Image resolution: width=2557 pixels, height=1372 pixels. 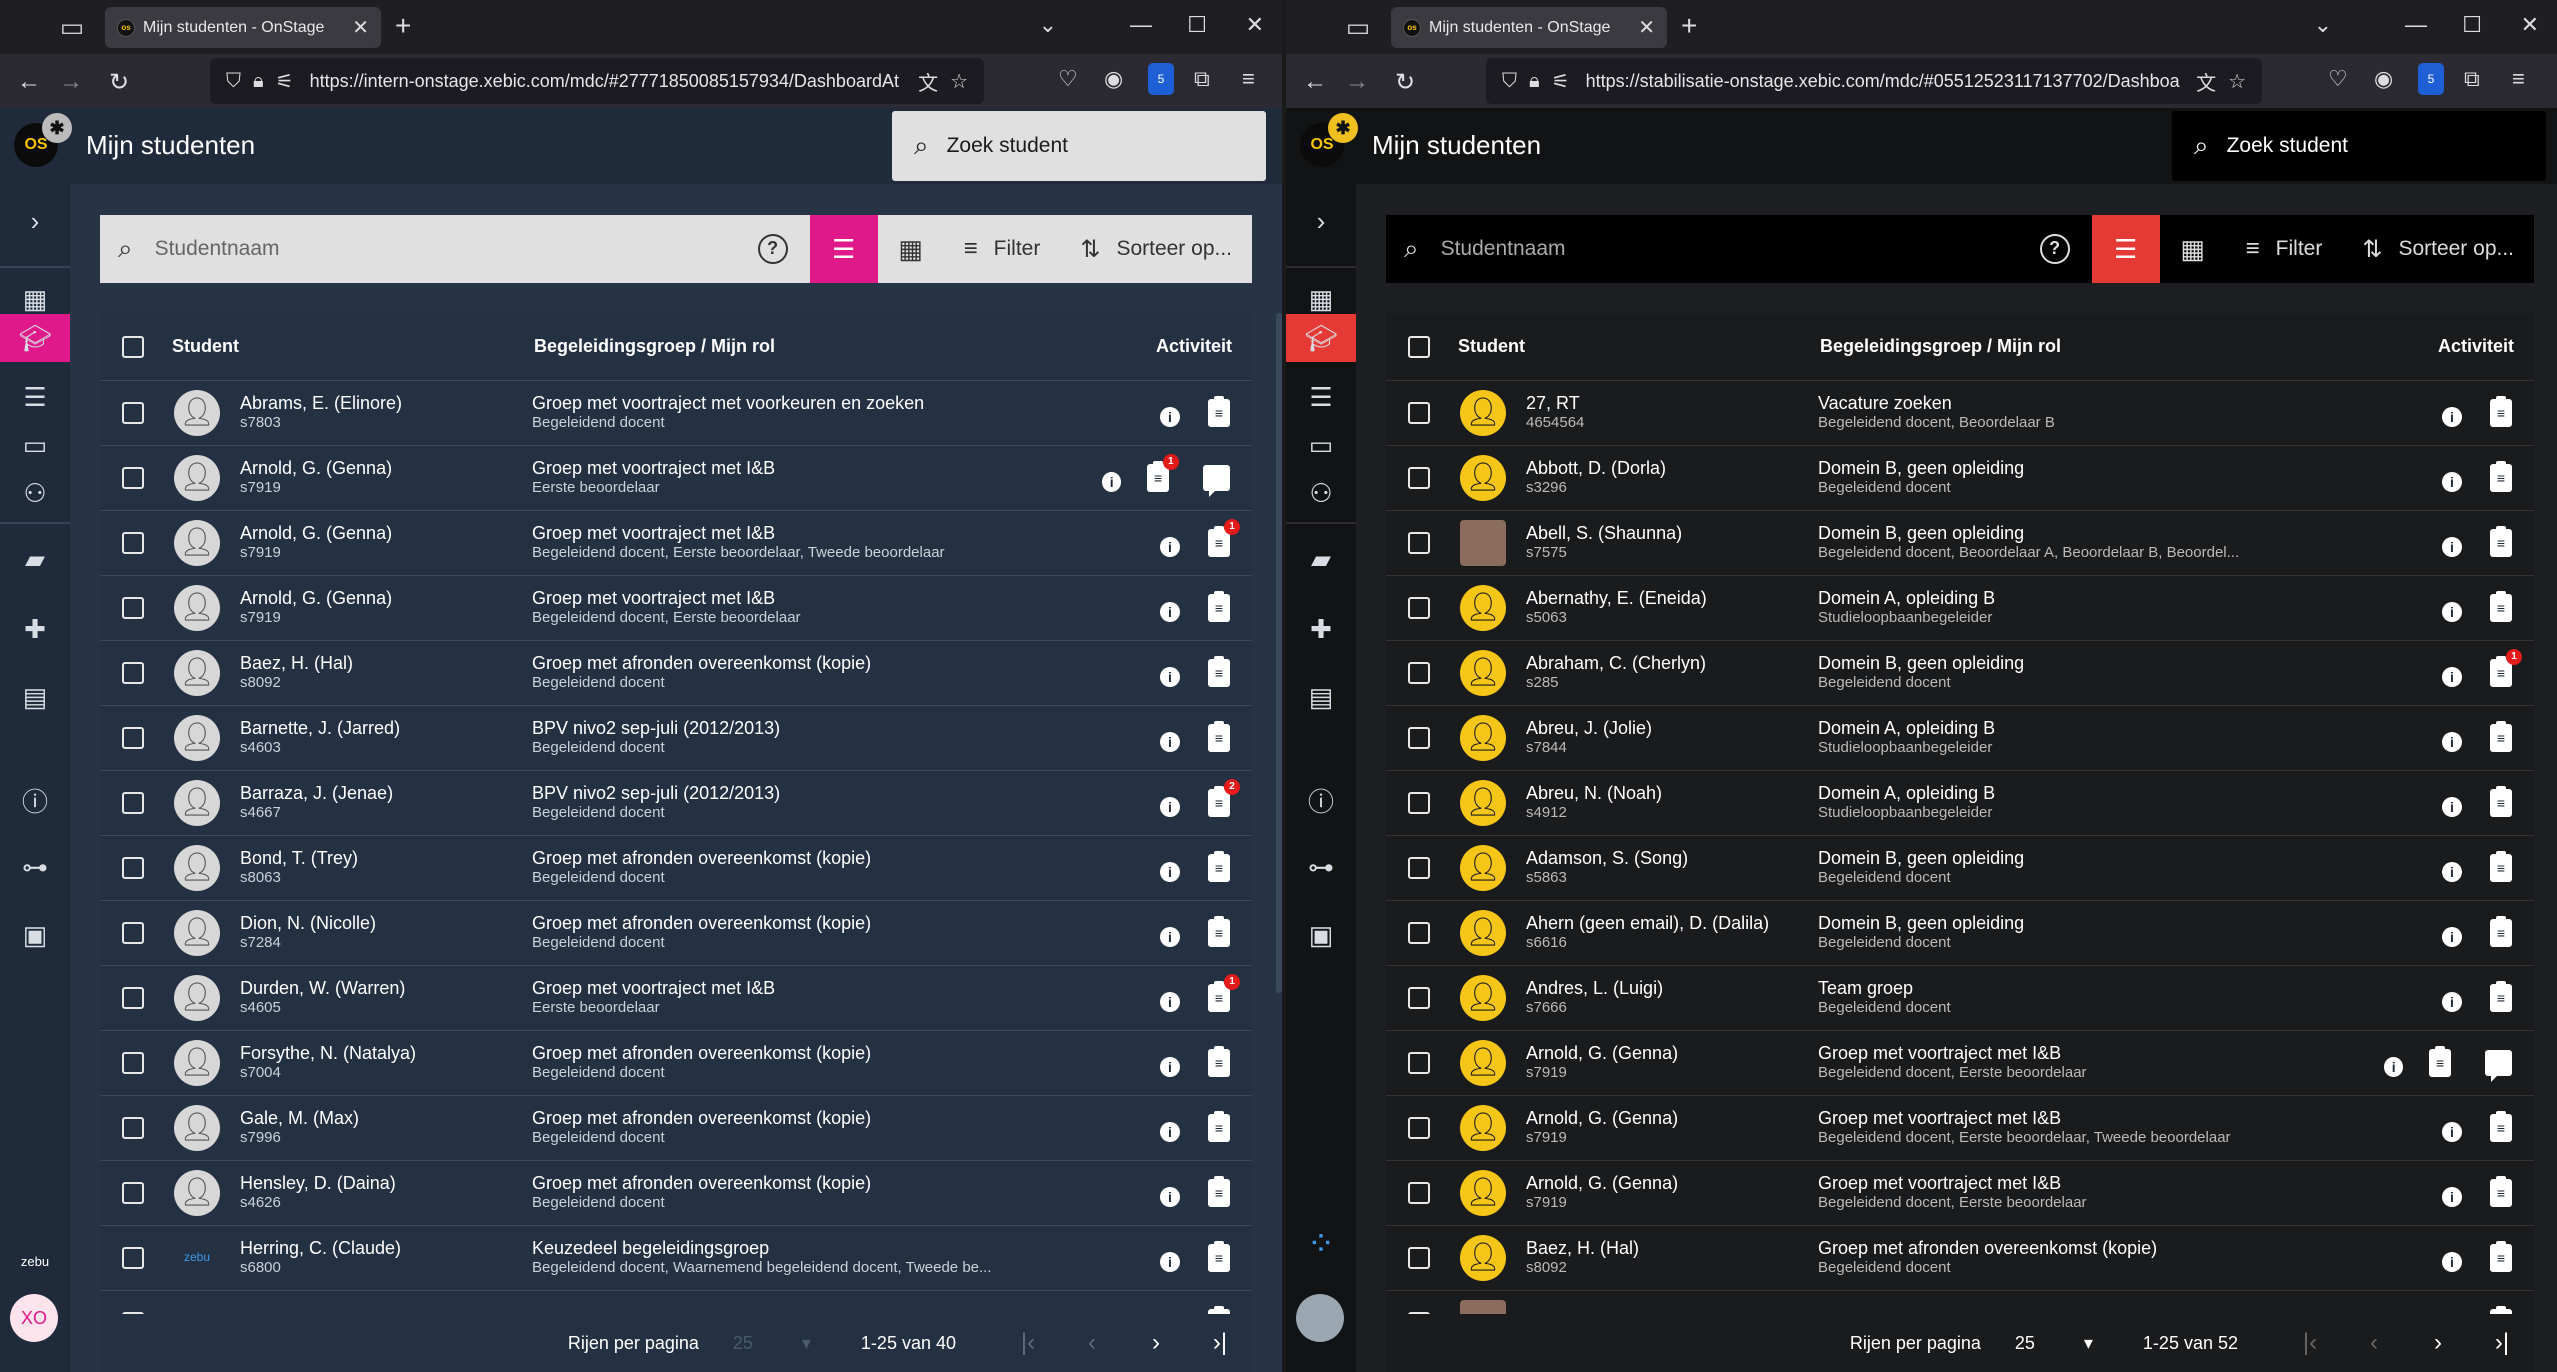 I want to click on grid-view-button: ▦, so click(x=911, y=249).